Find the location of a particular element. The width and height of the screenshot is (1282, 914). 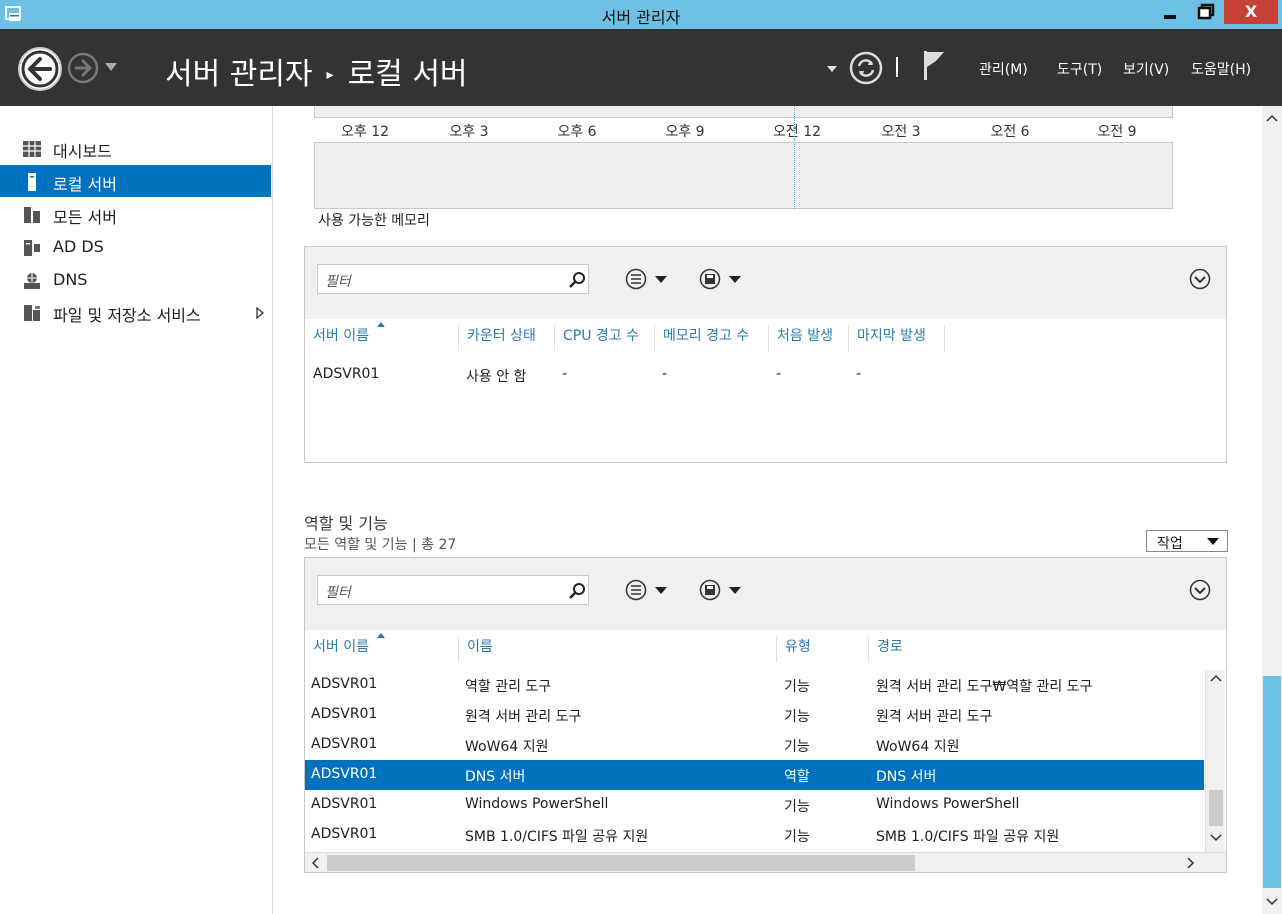

sidebar-item-all-servers: 모든 서버 is located at coordinates (135, 214).